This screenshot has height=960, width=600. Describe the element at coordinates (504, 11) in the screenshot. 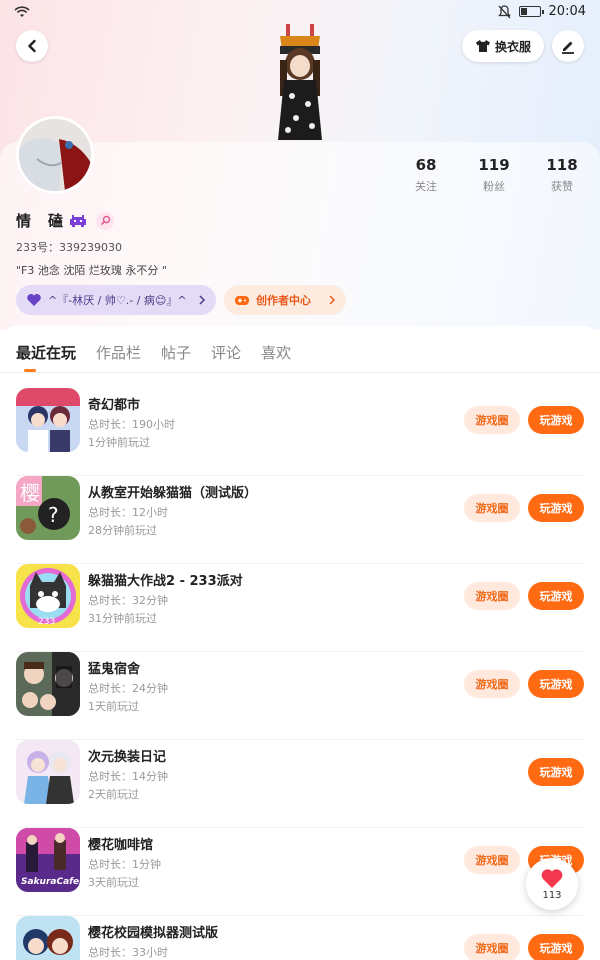

I see `mute-bell-icon` at that location.